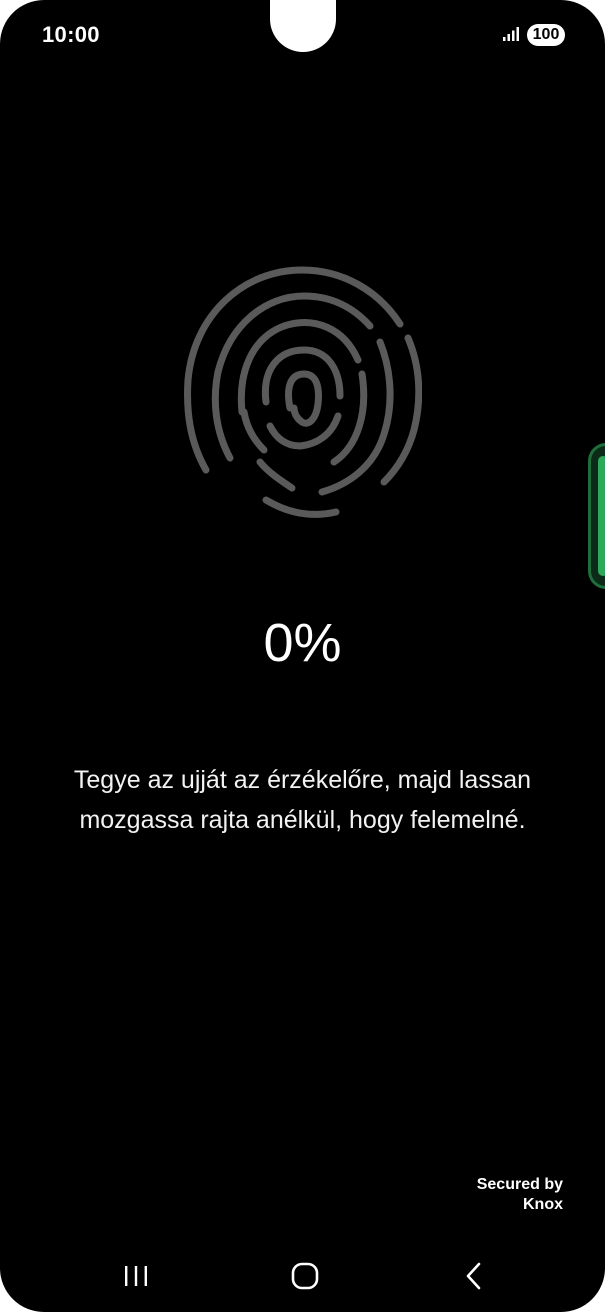 This screenshot has width=605, height=1312. What do you see at coordinates (520, 1195) in the screenshot?
I see `knox-badge: Secured by Knox` at bounding box center [520, 1195].